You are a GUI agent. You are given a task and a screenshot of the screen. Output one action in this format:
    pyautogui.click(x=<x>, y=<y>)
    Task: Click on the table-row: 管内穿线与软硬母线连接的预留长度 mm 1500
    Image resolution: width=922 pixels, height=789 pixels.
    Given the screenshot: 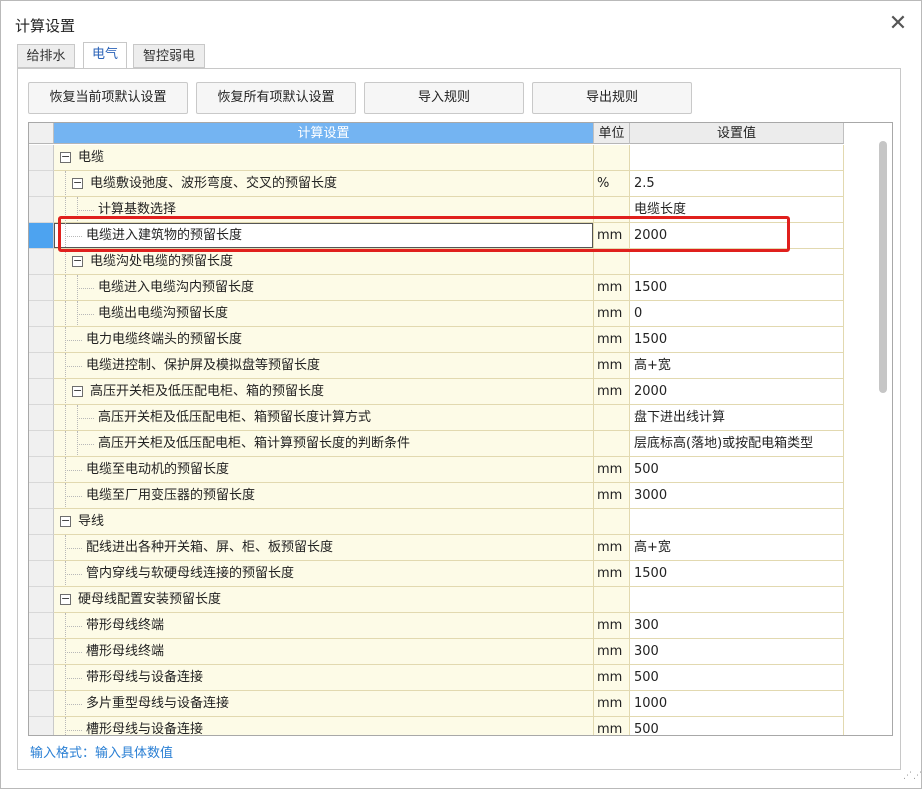 What is the action you would take?
    pyautogui.click(x=436, y=574)
    